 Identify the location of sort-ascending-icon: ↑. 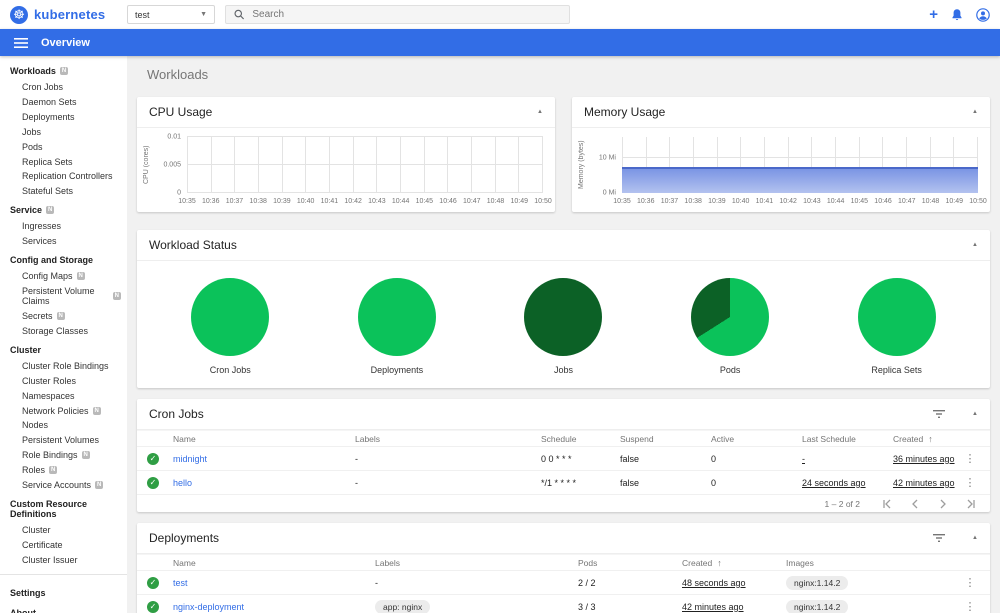
(719, 562).